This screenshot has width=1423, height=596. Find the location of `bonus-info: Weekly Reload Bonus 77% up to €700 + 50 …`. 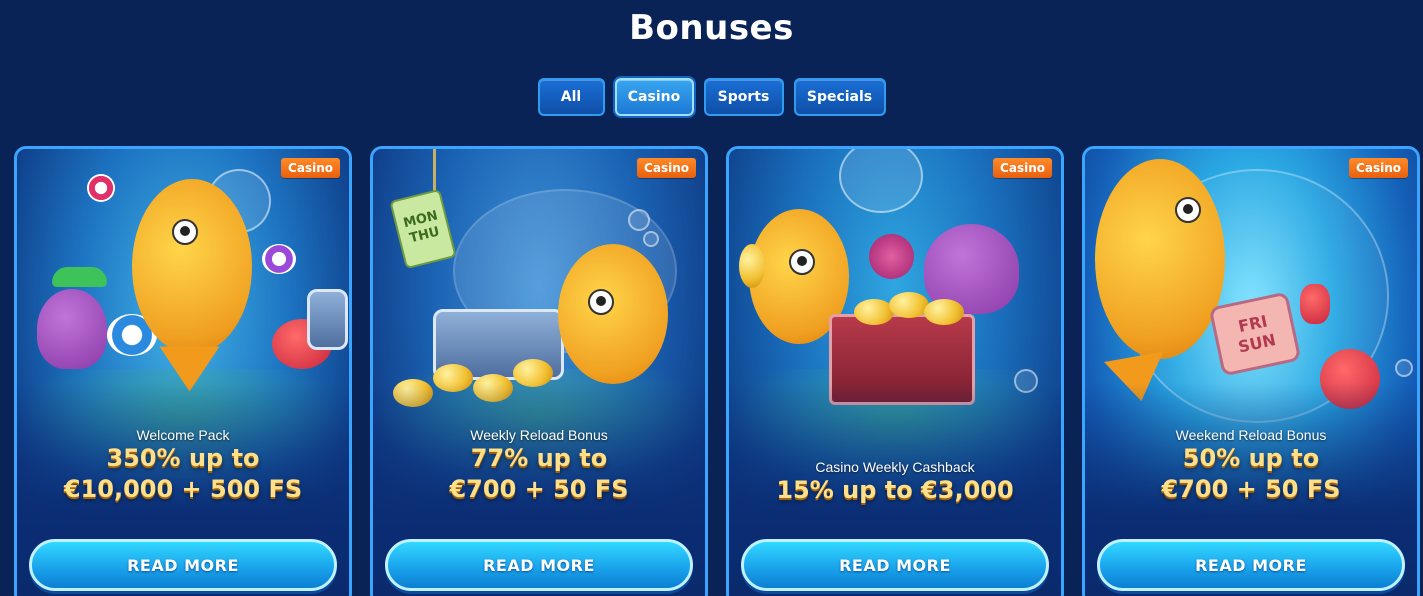

bonus-info: Weekly Reload Bonus 77% up to €700 + 50 … is located at coordinates (539, 466).